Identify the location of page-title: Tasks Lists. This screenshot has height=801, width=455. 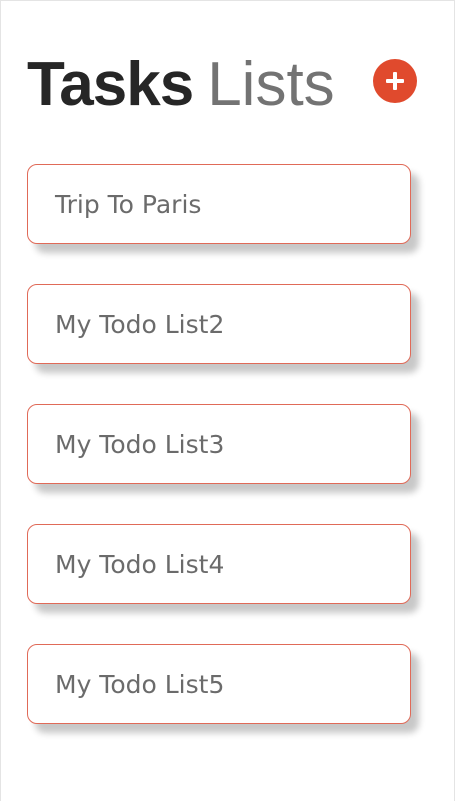
(181, 84).